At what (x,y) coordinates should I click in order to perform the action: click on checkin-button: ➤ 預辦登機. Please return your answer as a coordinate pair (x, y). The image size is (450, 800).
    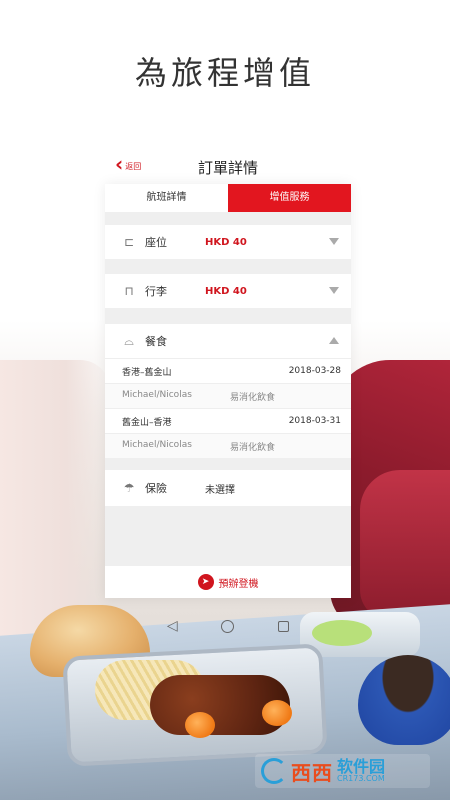
    Looking at the image, I should click on (228, 582).